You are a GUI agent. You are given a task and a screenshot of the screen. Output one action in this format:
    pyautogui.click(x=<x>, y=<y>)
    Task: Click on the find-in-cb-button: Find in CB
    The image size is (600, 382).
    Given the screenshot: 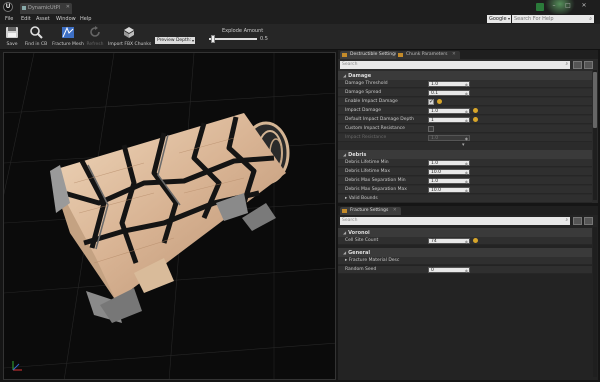 What is the action you would take?
    pyautogui.click(x=36, y=36)
    